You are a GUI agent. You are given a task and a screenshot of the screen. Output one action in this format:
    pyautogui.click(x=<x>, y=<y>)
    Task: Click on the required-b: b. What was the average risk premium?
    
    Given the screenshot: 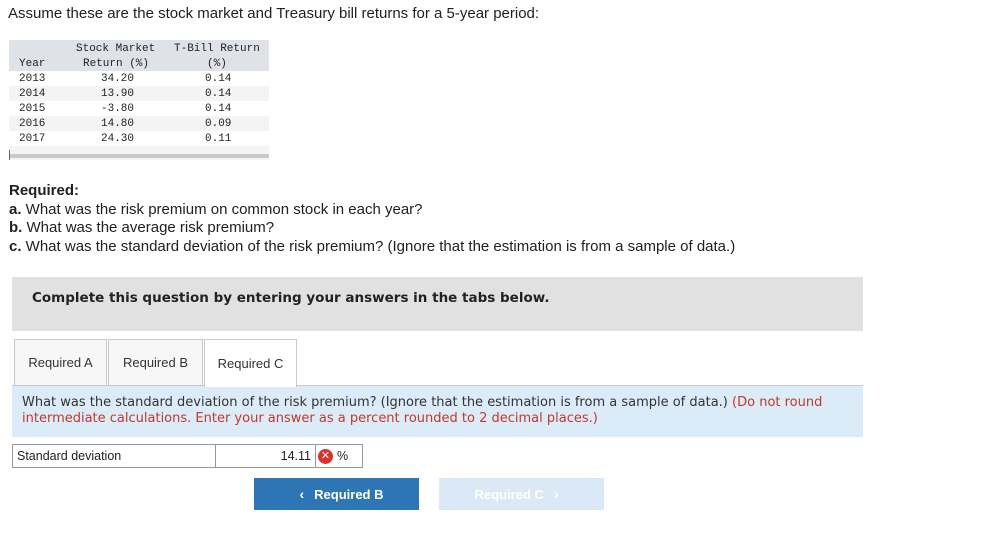 What is the action you would take?
    pyautogui.click(x=142, y=227)
    